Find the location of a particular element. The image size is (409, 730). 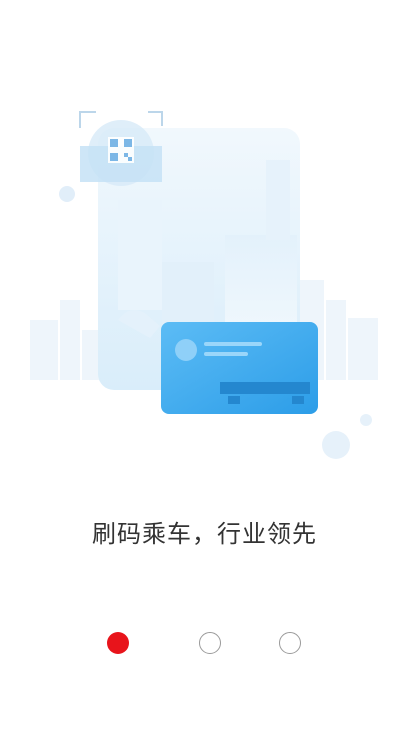

bubble-small-right is located at coordinates (366, 420).